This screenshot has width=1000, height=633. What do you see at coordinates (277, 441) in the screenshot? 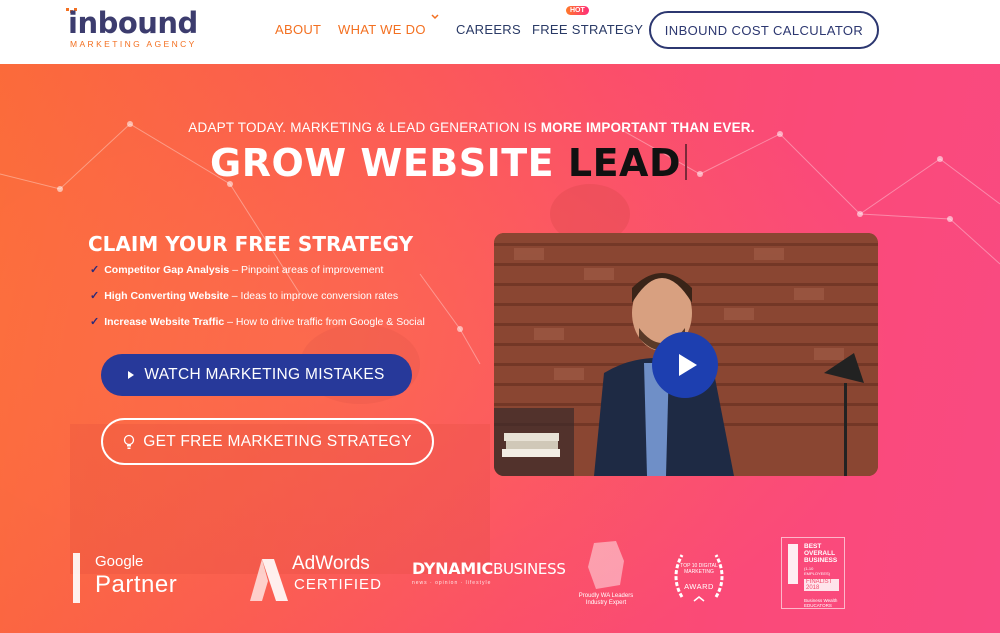
I see `free-button-label: GET FREE MARKETING STRATEGY` at bounding box center [277, 441].